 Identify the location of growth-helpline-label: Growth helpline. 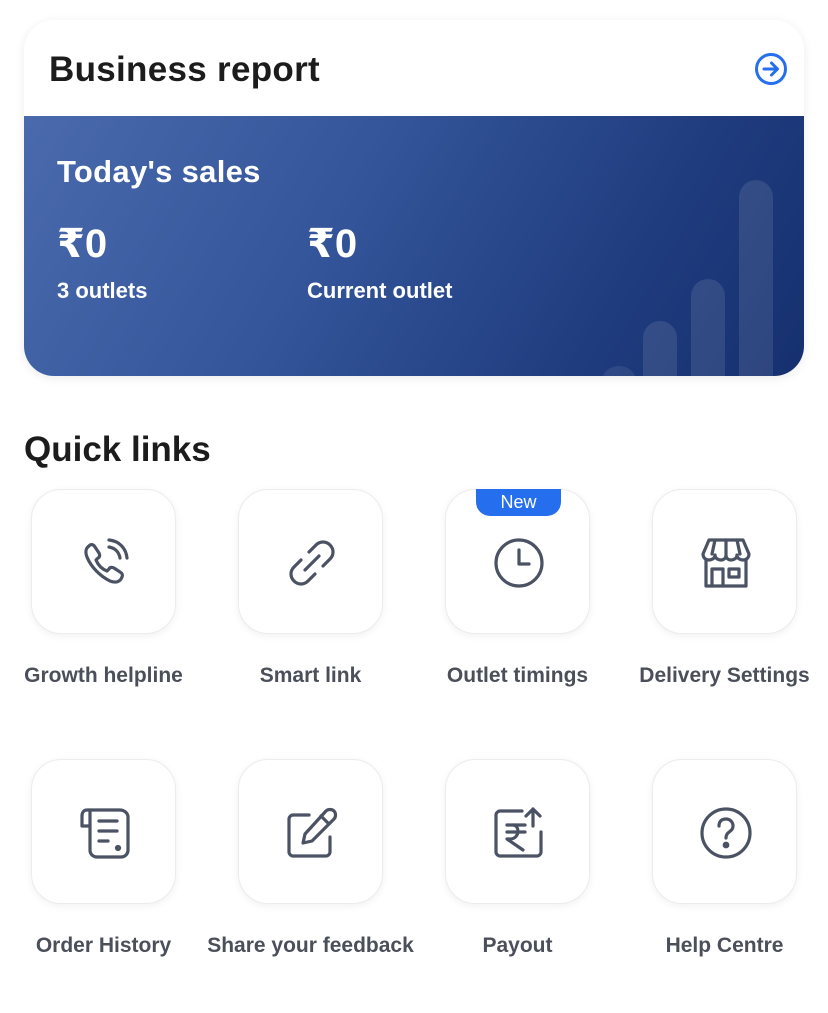
(103, 675).